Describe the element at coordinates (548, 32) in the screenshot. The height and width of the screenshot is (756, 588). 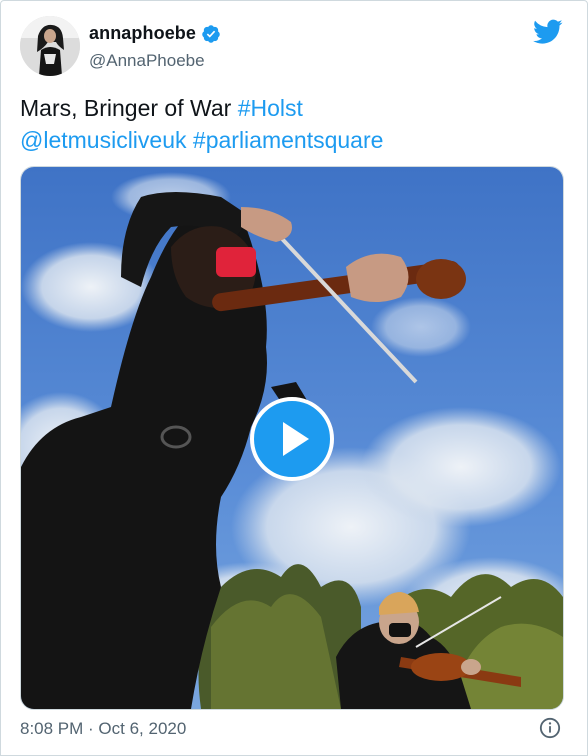
I see `twitter-bird-icon` at that location.